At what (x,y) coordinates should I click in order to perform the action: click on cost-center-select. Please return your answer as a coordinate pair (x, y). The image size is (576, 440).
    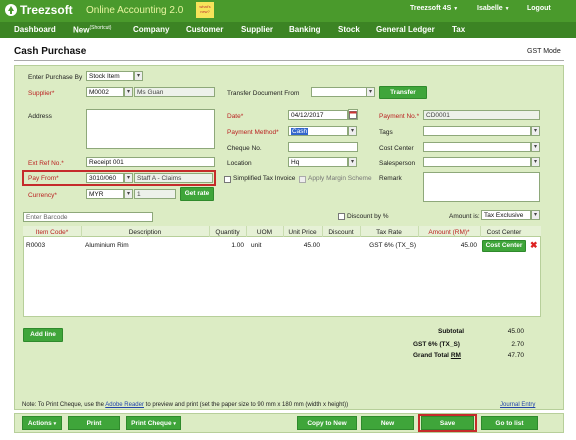
    Looking at the image, I should click on (477, 147).